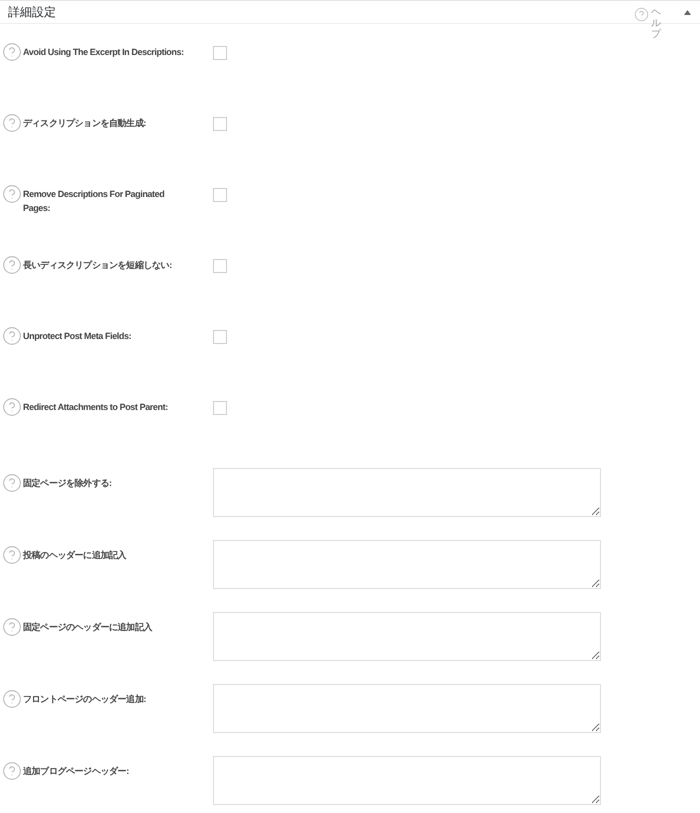  What do you see at coordinates (94, 201) in the screenshot?
I see `setting-label: Remove Descriptions For Paginated Pages:` at bounding box center [94, 201].